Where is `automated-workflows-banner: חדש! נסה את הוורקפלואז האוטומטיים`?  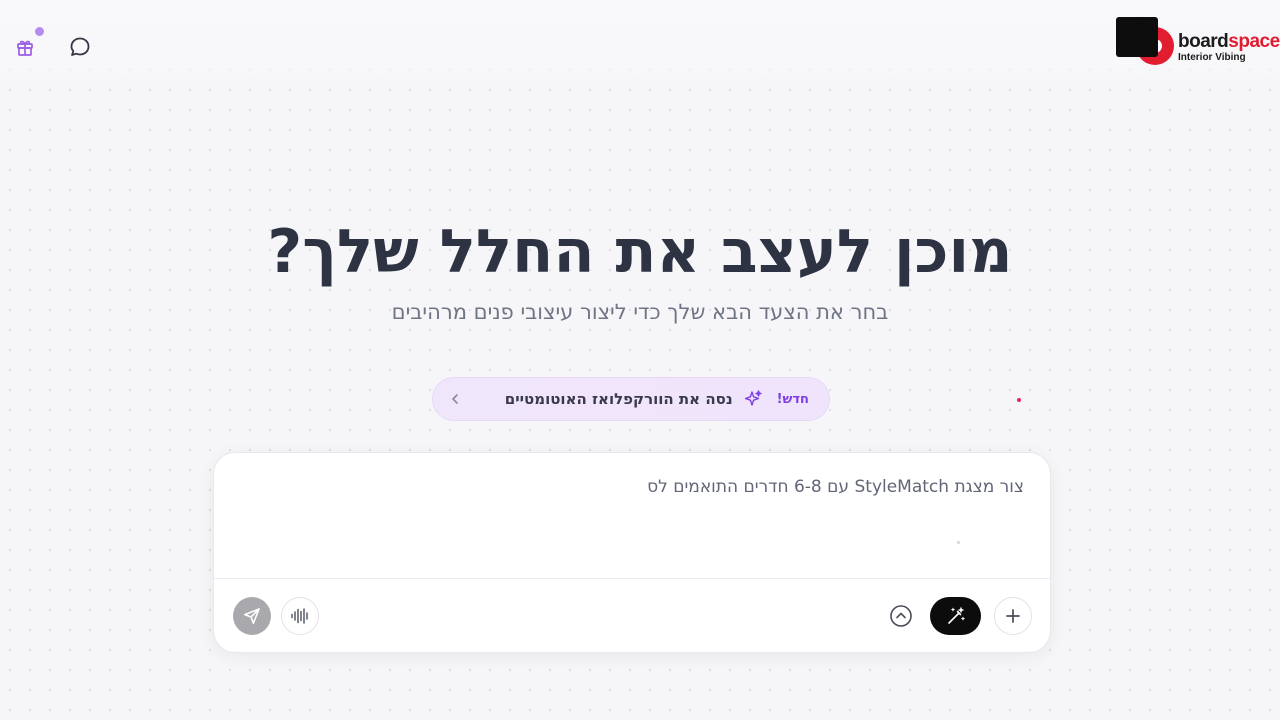
automated-workflows-banner: חדש! נסה את הוורקפלואז האוטומטיים is located at coordinates (631, 399).